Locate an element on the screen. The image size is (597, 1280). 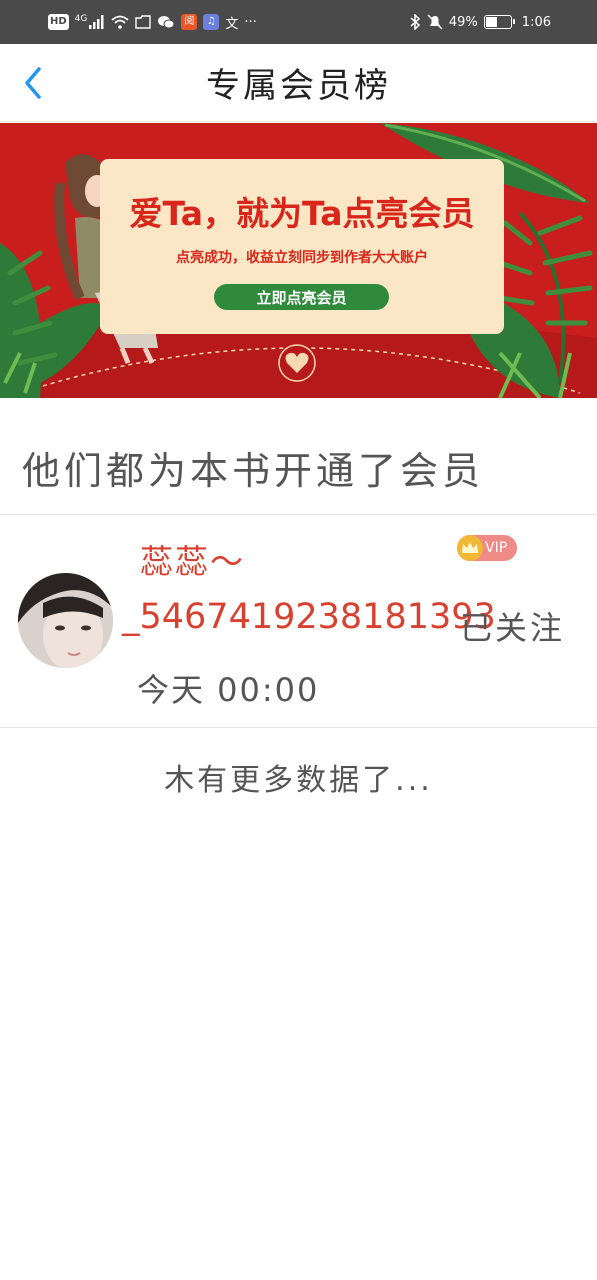
back-button is located at coordinates (33, 83).